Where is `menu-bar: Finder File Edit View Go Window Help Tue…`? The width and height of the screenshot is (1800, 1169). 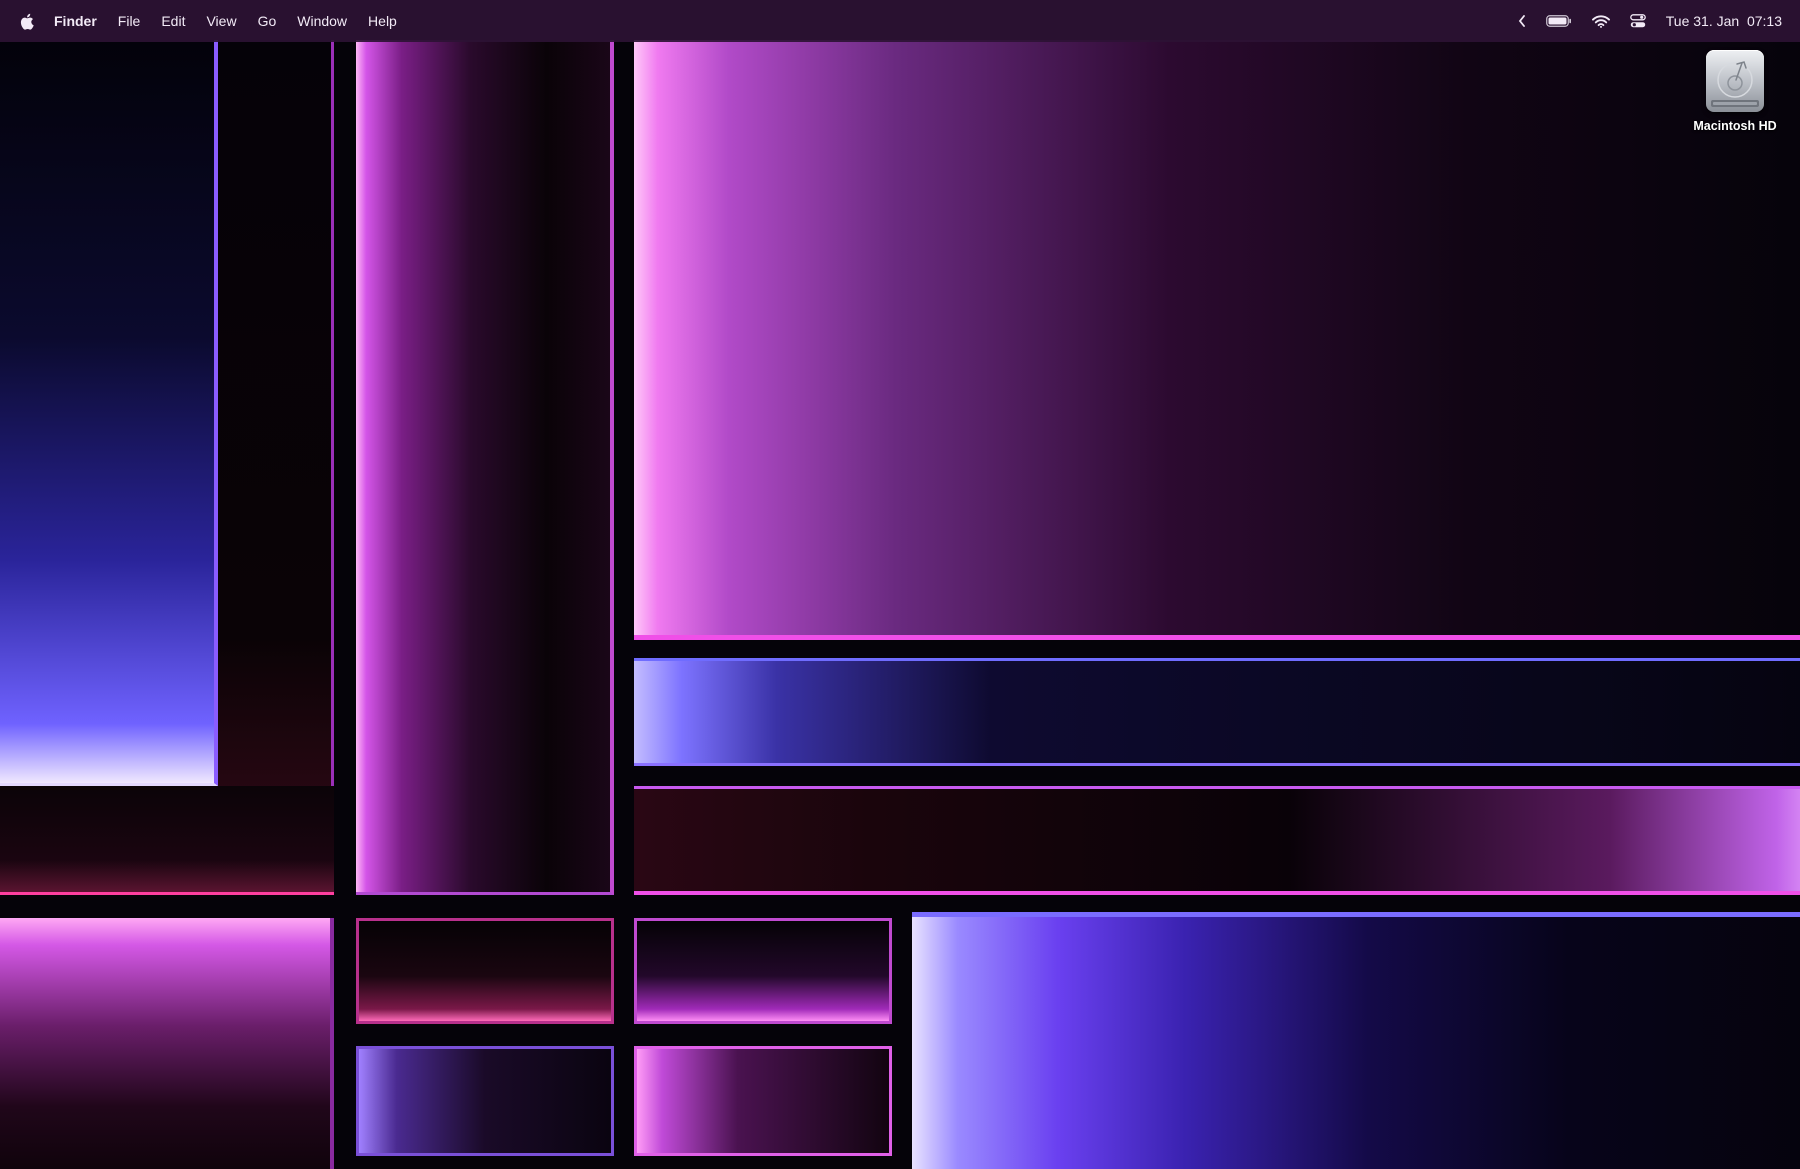 menu-bar: Finder File Edit View Go Window Help Tue… is located at coordinates (900, 21).